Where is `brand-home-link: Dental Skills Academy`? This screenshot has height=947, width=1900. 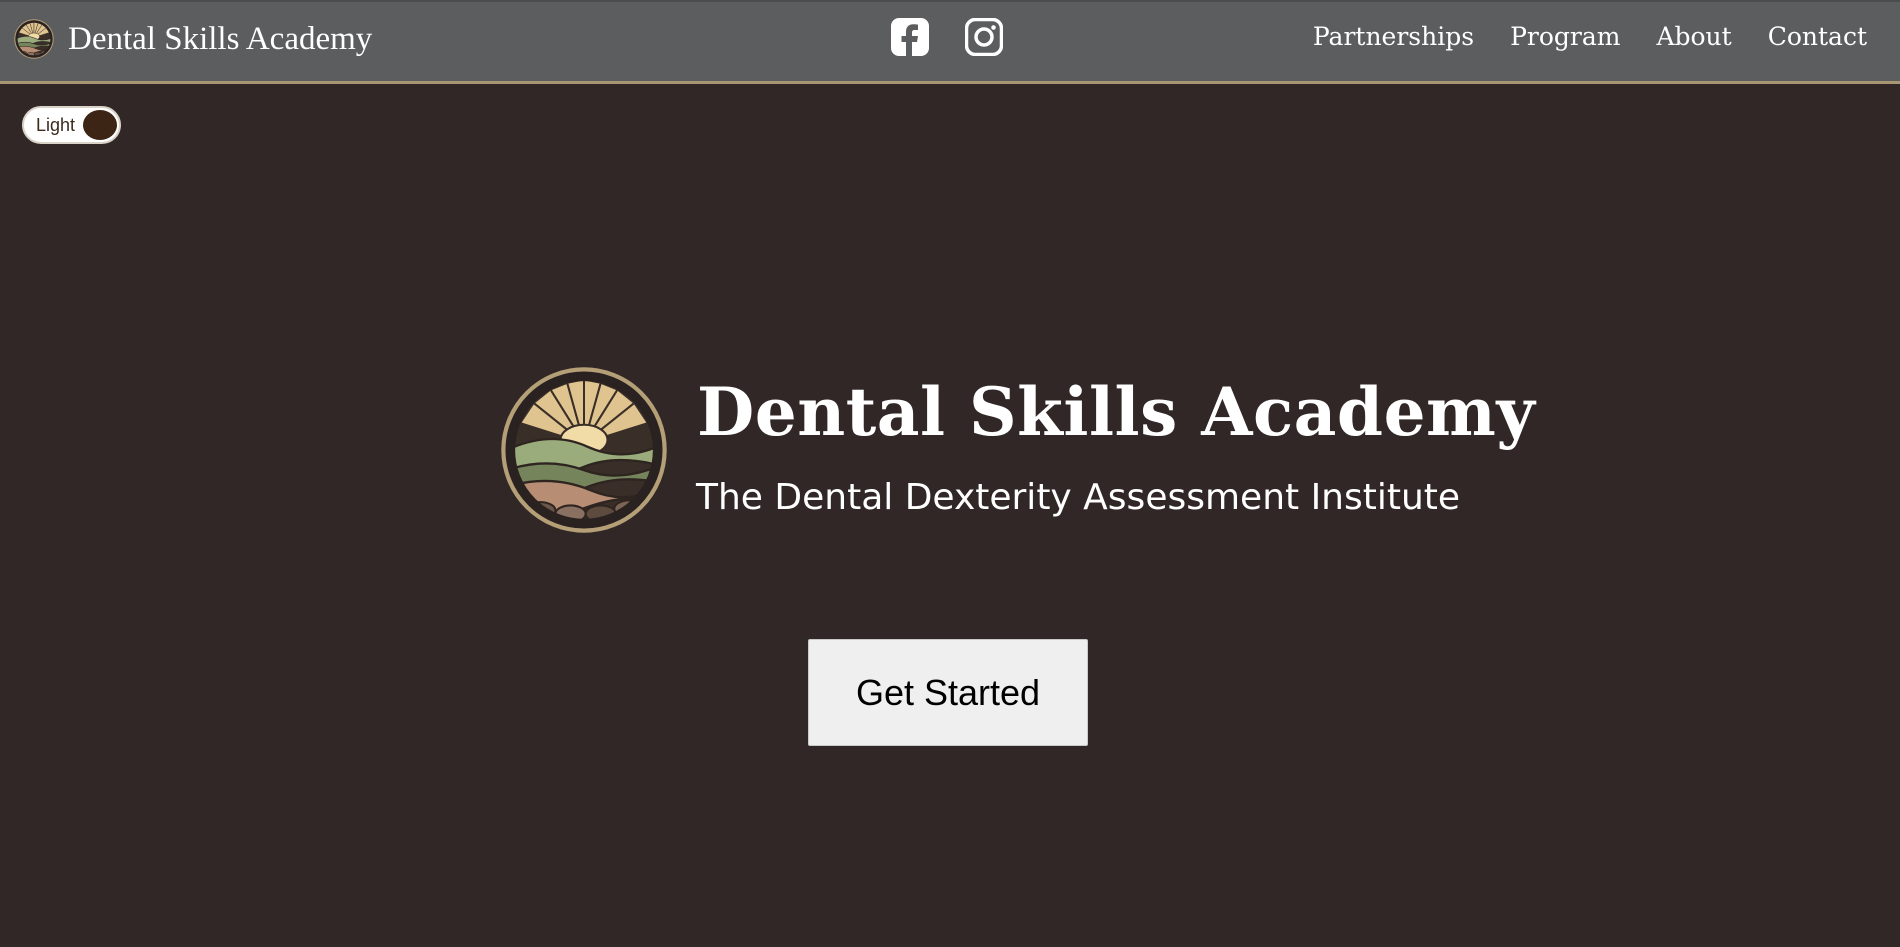 brand-home-link: Dental Skills Academy is located at coordinates (193, 39).